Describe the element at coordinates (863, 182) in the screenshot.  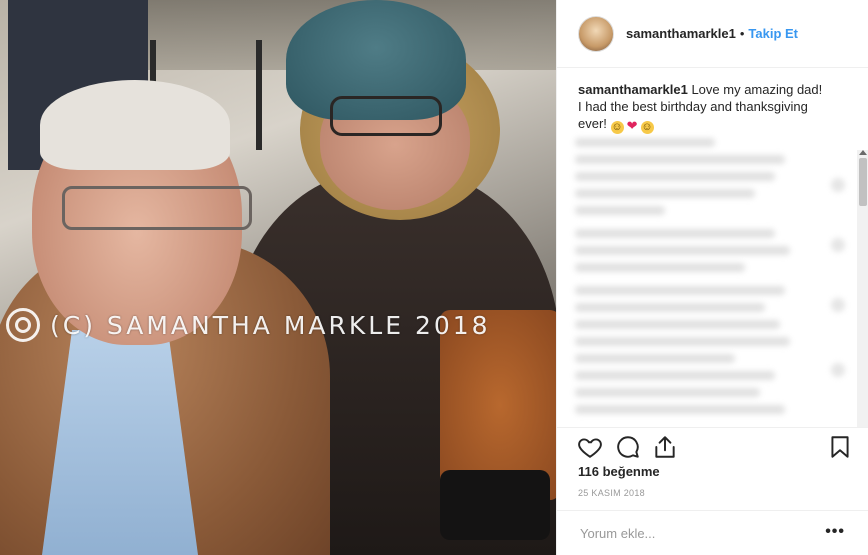
I see `scrollbar-thumb` at that location.